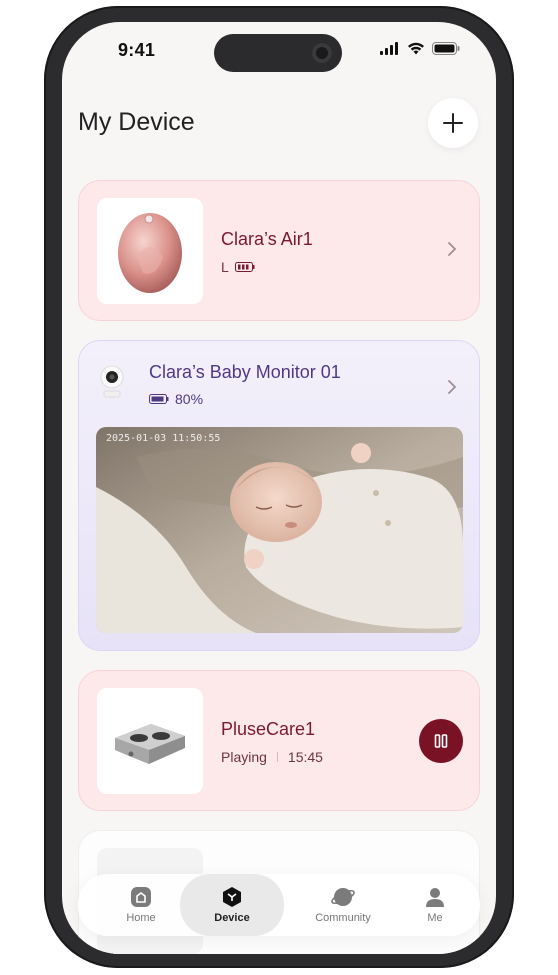  Describe the element at coordinates (245, 372) in the screenshot. I see `device-name: Clara’s Baby Monitor 01` at that location.